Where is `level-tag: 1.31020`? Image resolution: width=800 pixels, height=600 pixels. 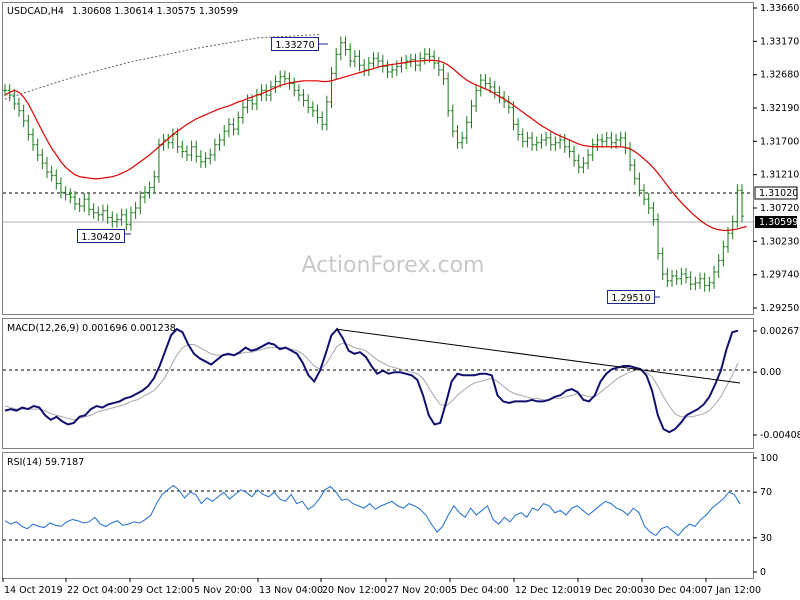
level-tag: 1.31020 is located at coordinates (776, 193).